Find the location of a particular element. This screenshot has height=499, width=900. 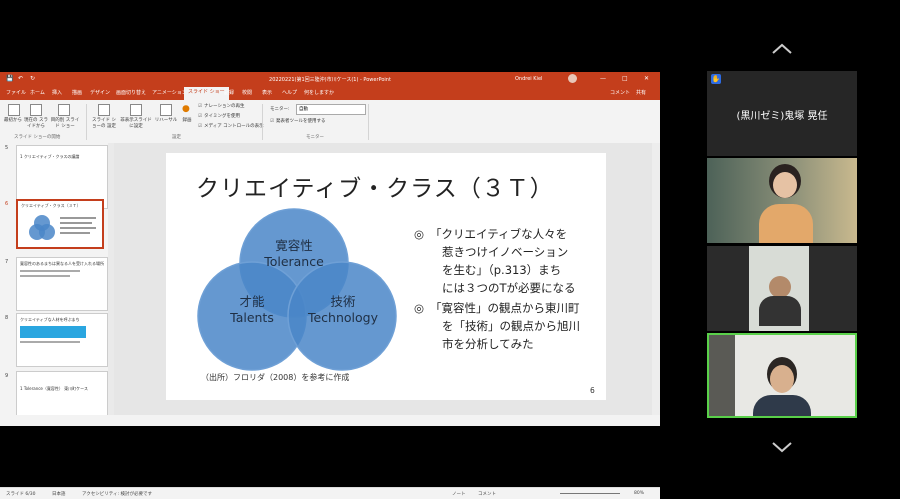

editor-scrollbar is located at coordinates (656, 279).